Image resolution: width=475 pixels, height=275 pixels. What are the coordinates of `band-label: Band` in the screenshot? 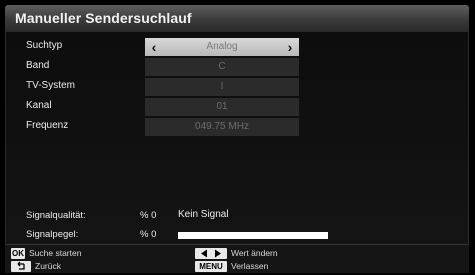 It's located at (38, 65).